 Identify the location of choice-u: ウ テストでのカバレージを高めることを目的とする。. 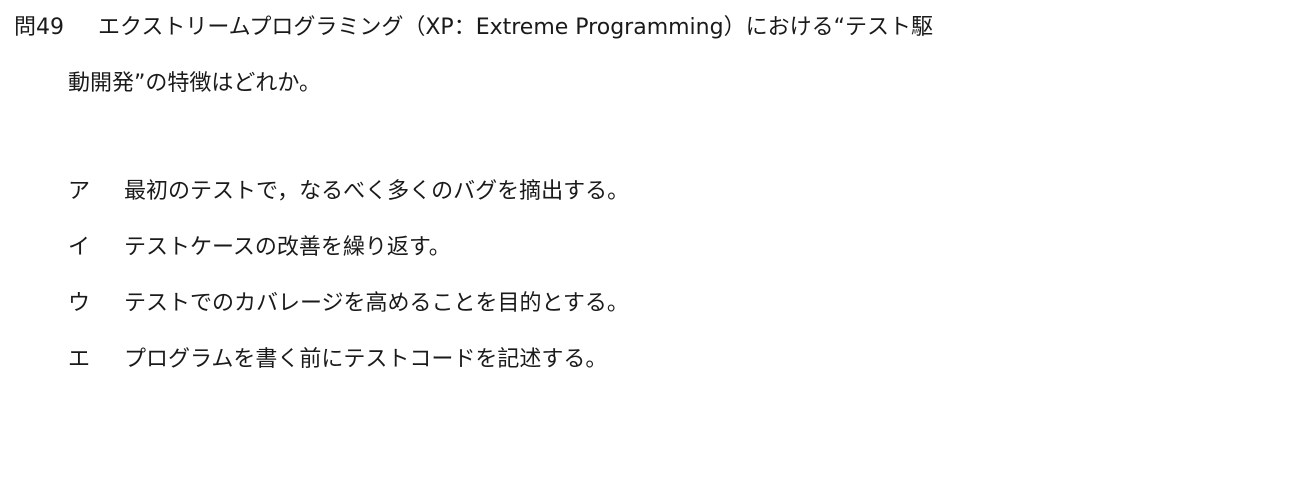
(348, 316).